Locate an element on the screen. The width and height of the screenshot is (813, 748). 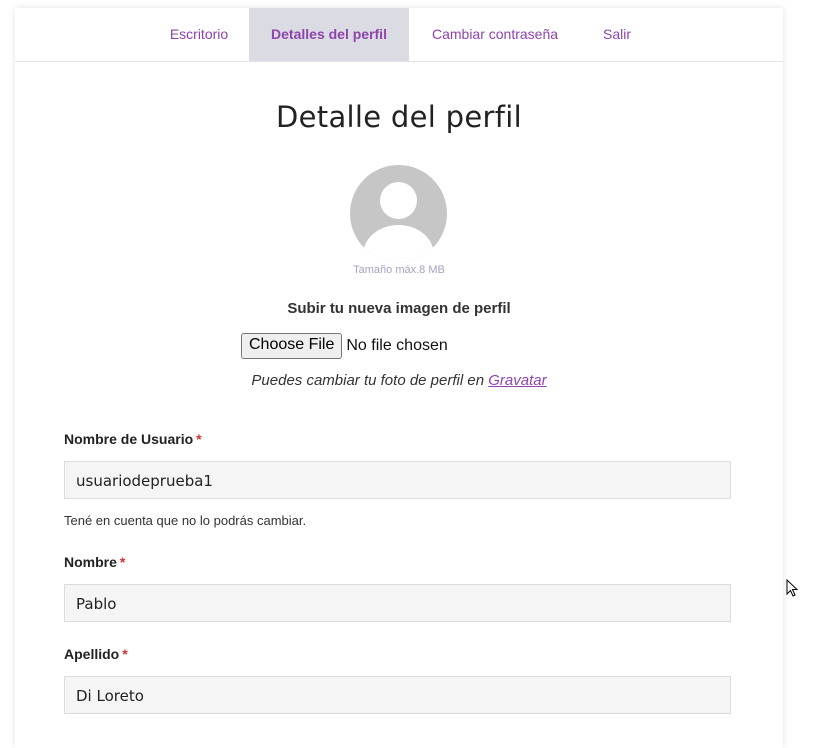
default-user-avatar-icon is located at coordinates (398, 213).